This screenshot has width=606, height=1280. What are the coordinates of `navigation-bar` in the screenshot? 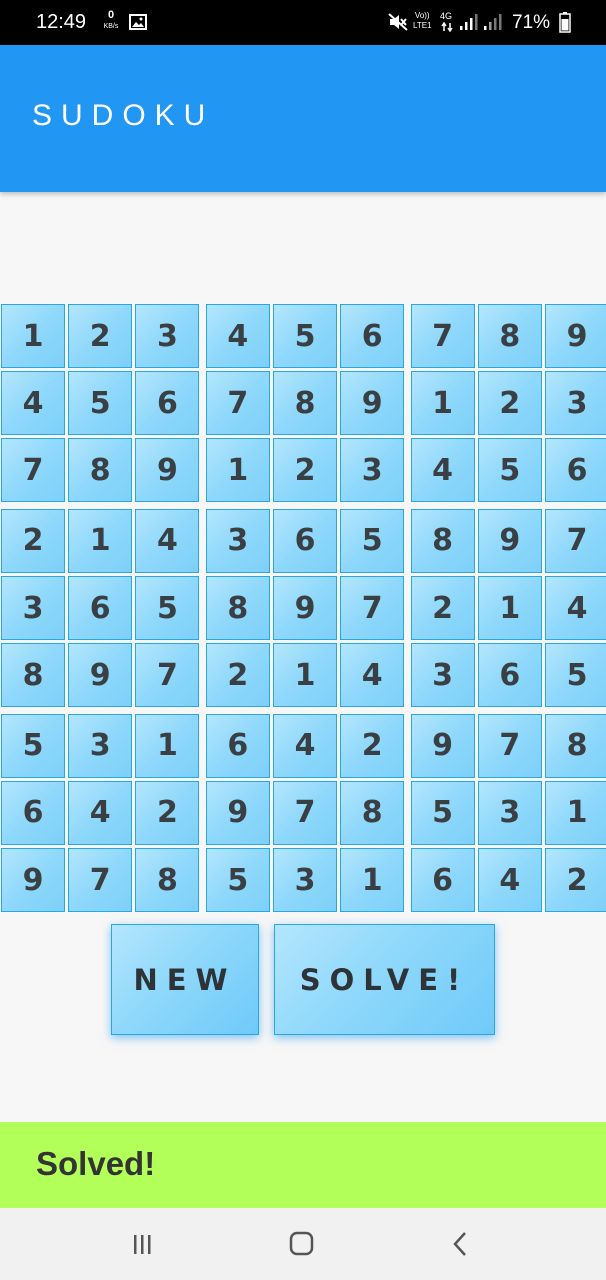 It's located at (303, 1244).